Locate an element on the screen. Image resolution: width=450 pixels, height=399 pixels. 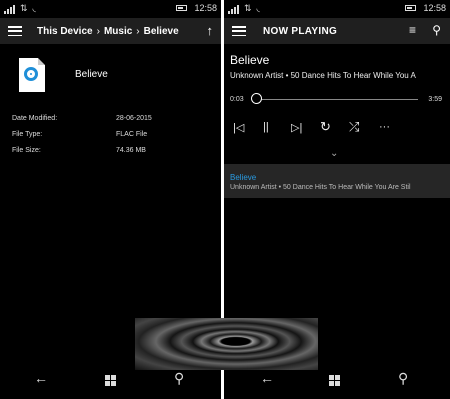
song-title: Believe is located at coordinates (250, 60).